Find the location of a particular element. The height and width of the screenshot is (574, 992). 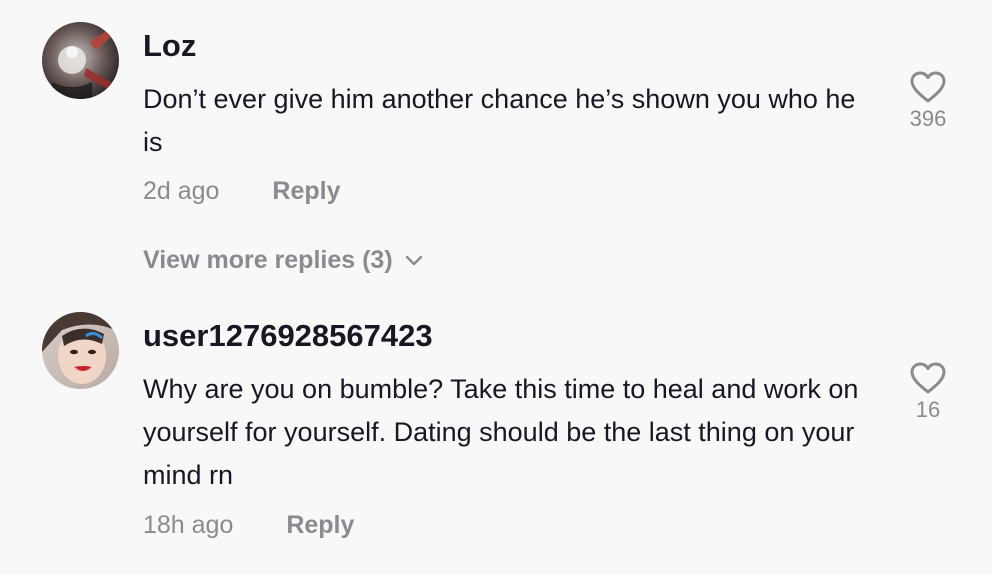

like-count: 16 is located at coordinates (928, 409).